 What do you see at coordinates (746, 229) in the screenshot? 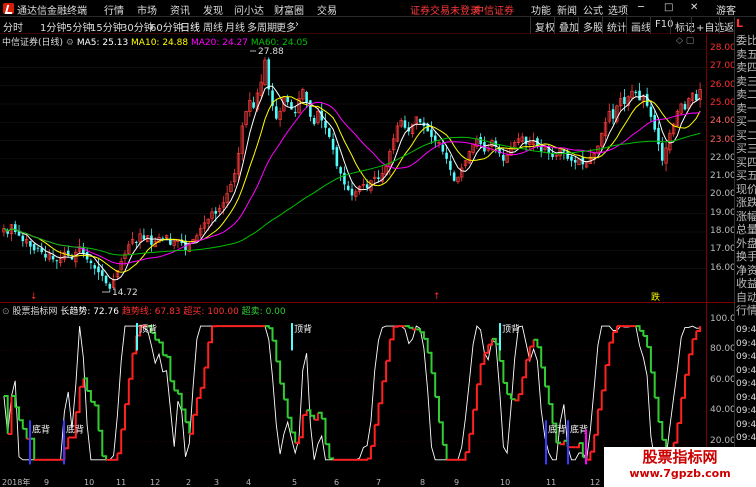
I see `side-item: 总量` at bounding box center [746, 229].